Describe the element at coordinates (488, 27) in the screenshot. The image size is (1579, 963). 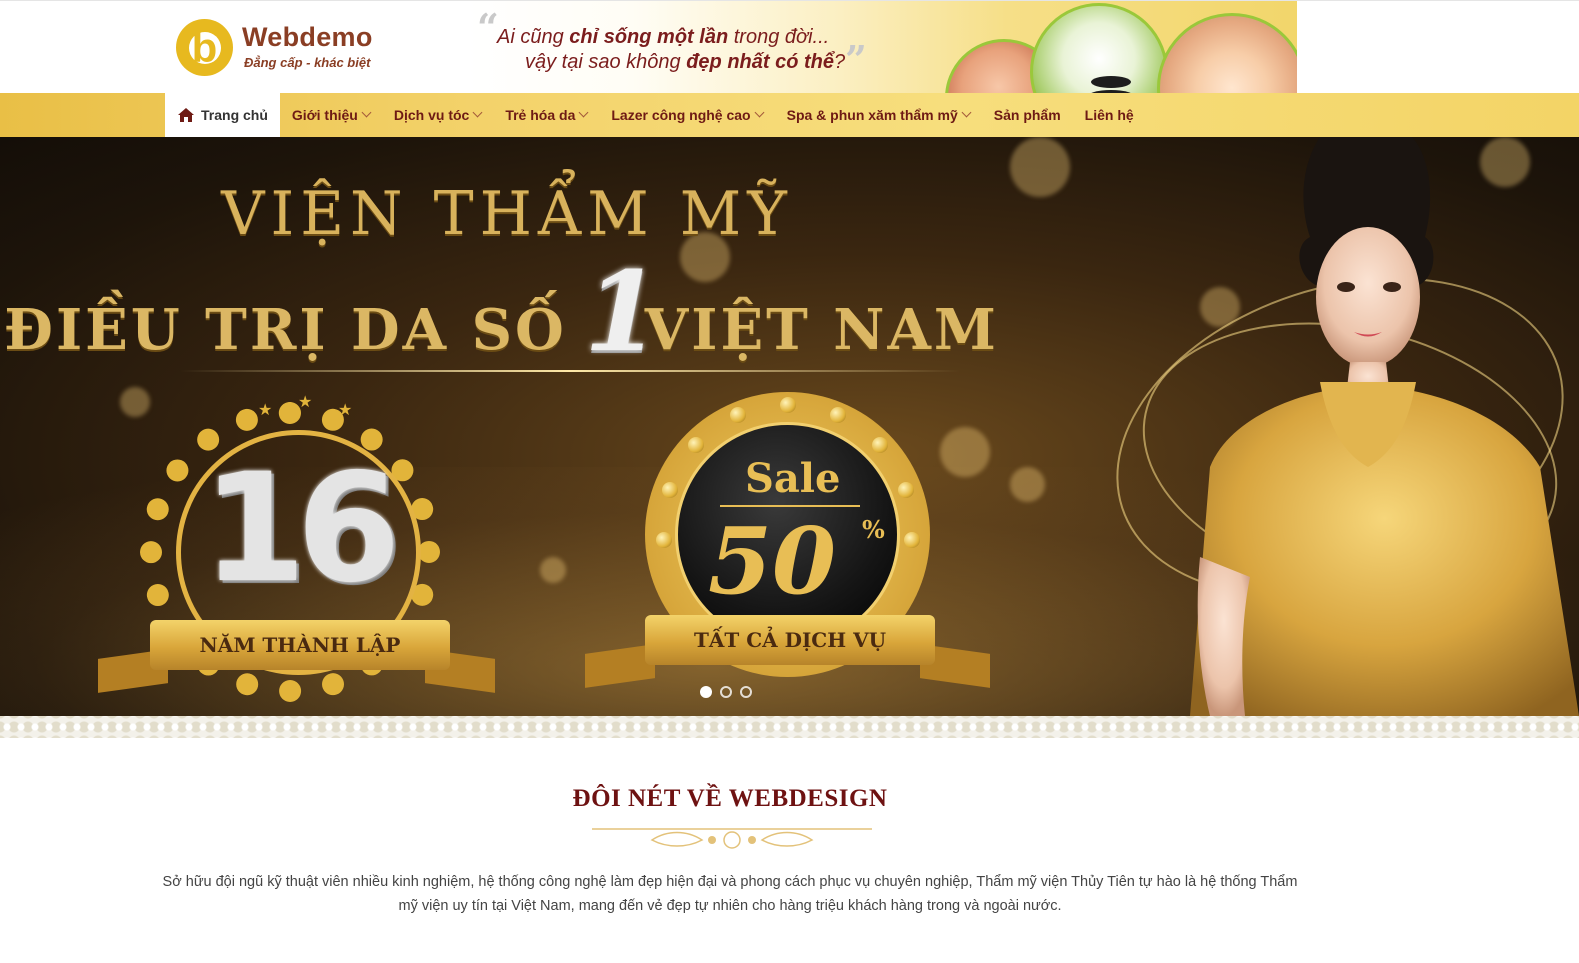
I see `quote-open-mark: “` at that location.